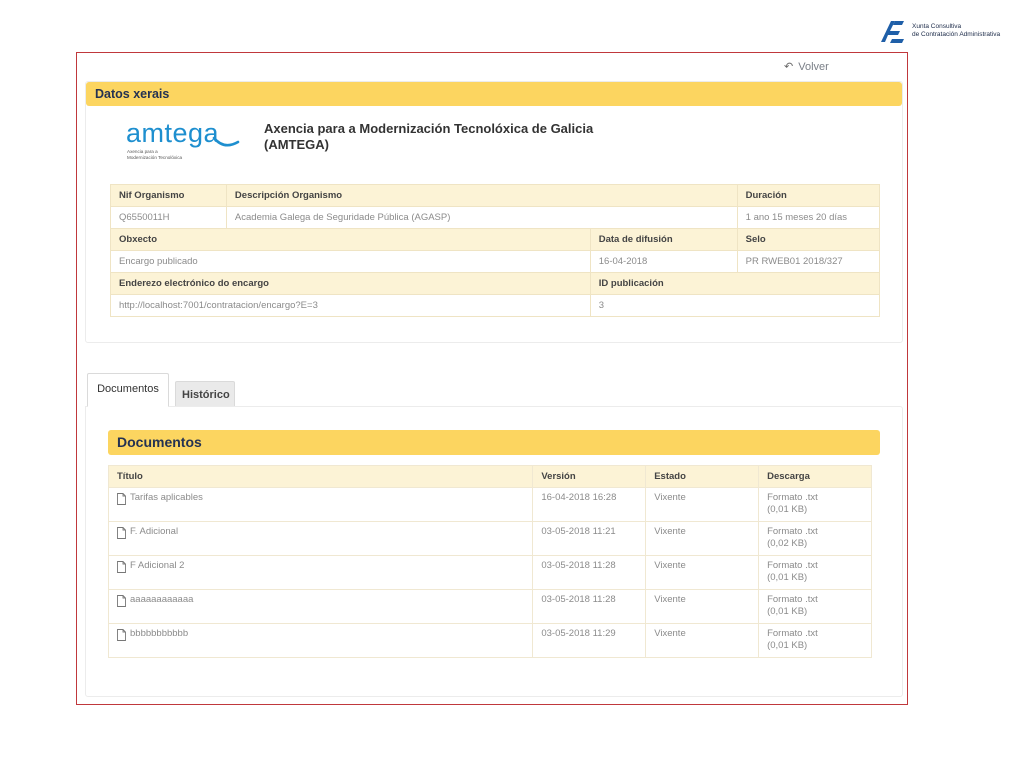 The width and height of the screenshot is (1024, 768). I want to click on tab-historico: Histórico, so click(205, 394).